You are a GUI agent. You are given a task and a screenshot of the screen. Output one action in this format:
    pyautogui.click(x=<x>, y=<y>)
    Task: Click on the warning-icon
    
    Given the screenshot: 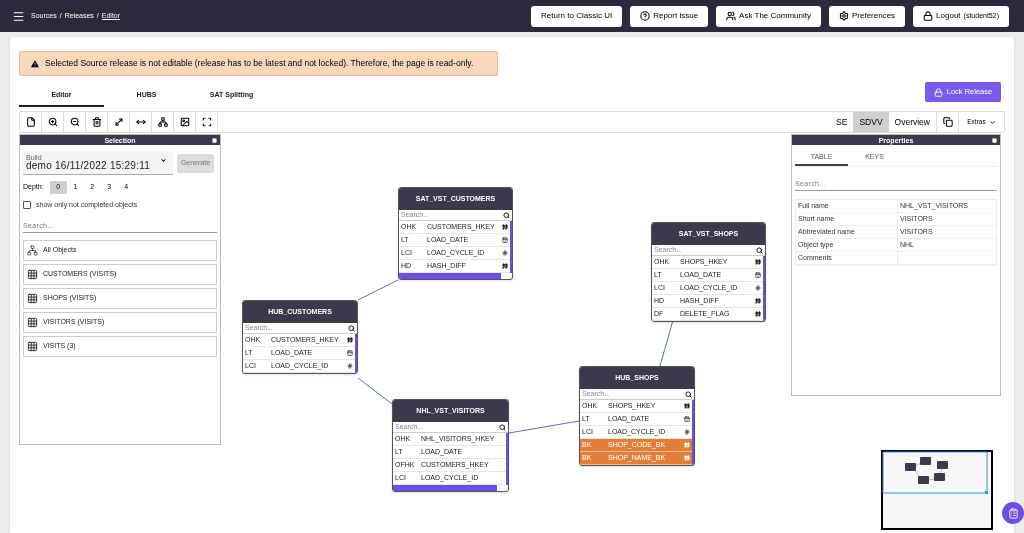 What is the action you would take?
    pyautogui.click(x=35, y=63)
    